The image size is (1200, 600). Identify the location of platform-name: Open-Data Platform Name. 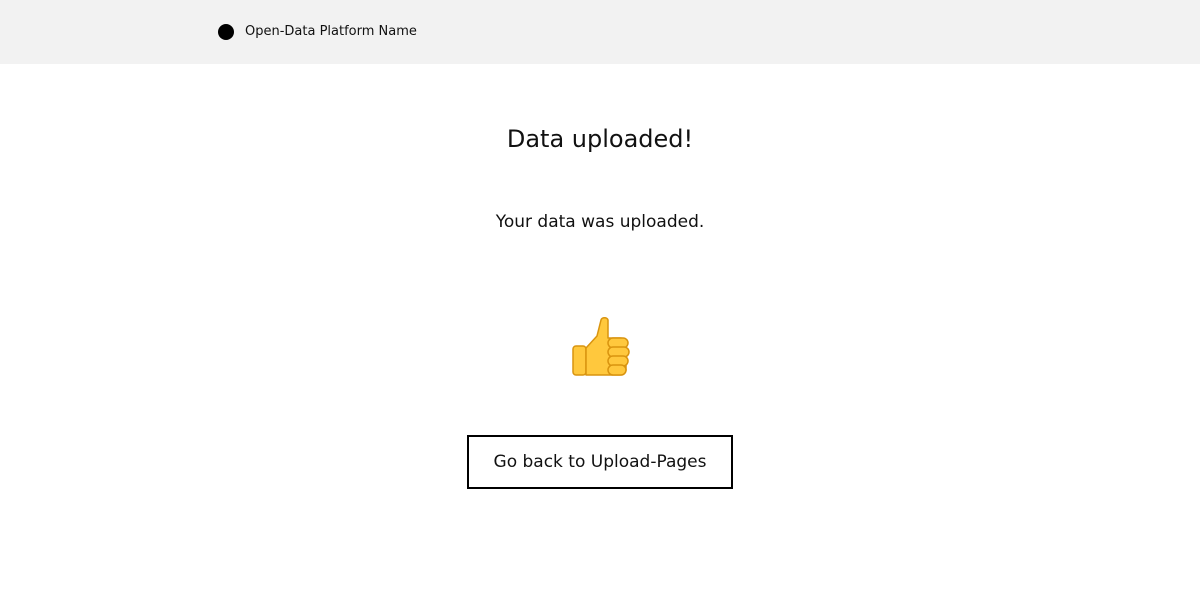
(331, 31).